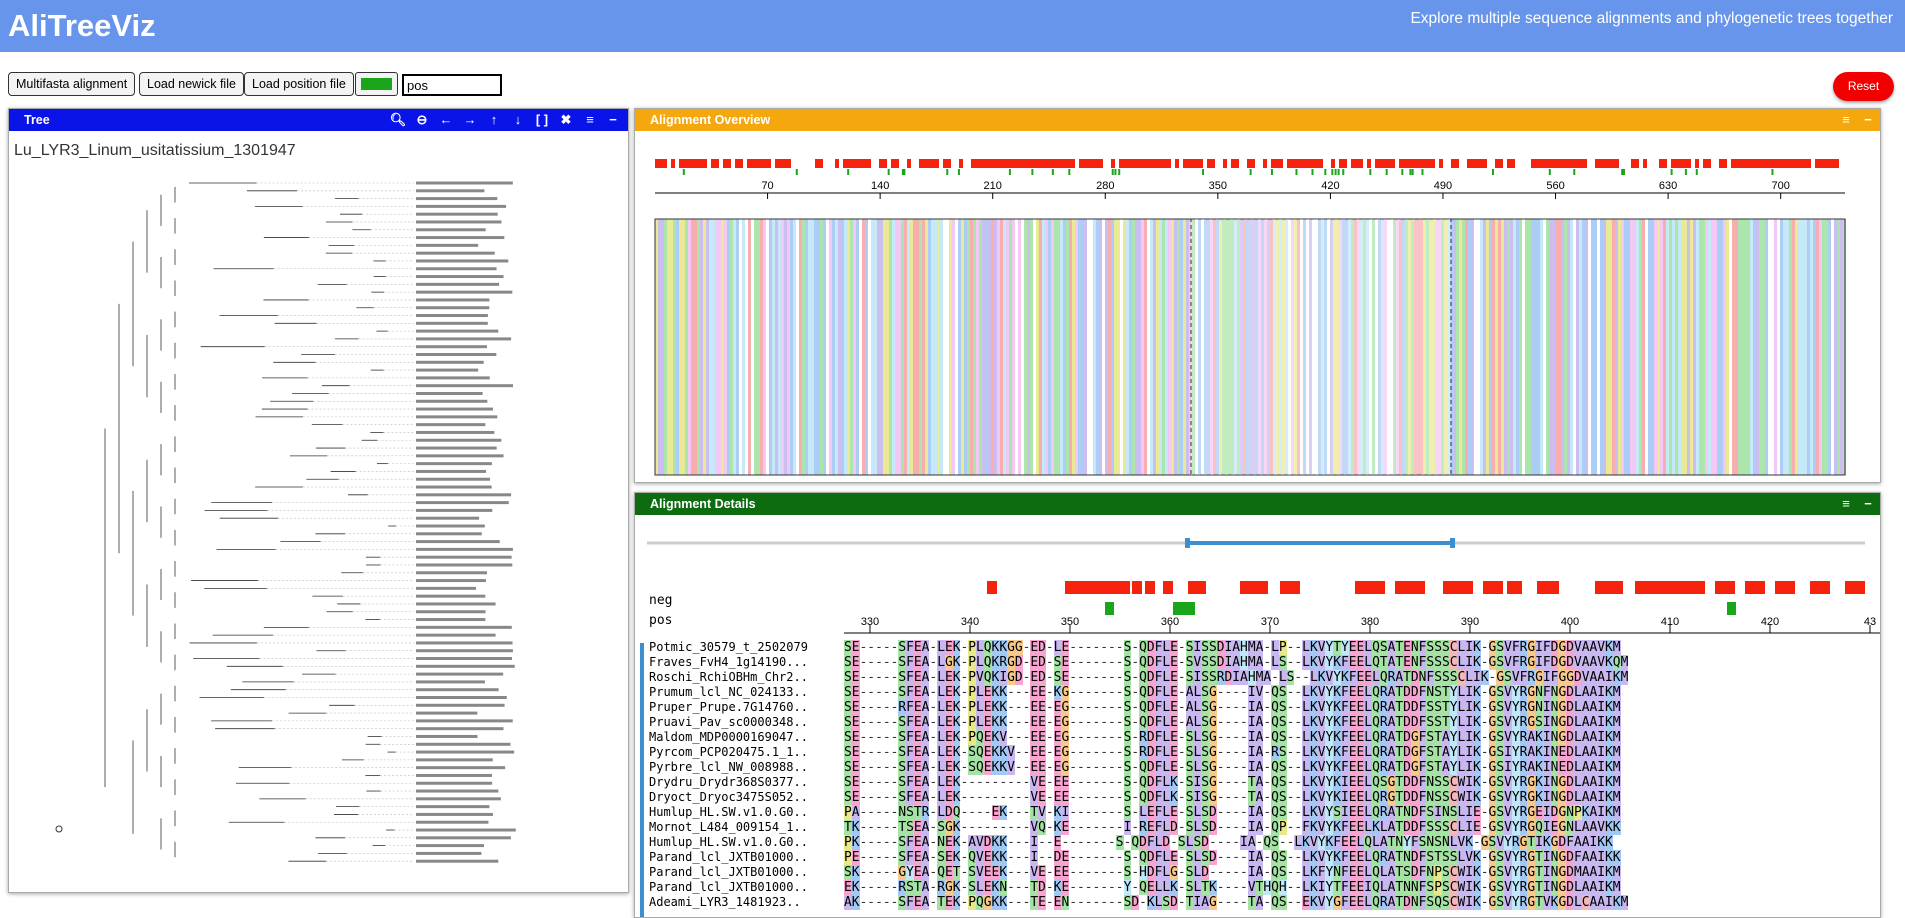  What do you see at coordinates (376, 84) in the screenshot?
I see `color-picker` at bounding box center [376, 84].